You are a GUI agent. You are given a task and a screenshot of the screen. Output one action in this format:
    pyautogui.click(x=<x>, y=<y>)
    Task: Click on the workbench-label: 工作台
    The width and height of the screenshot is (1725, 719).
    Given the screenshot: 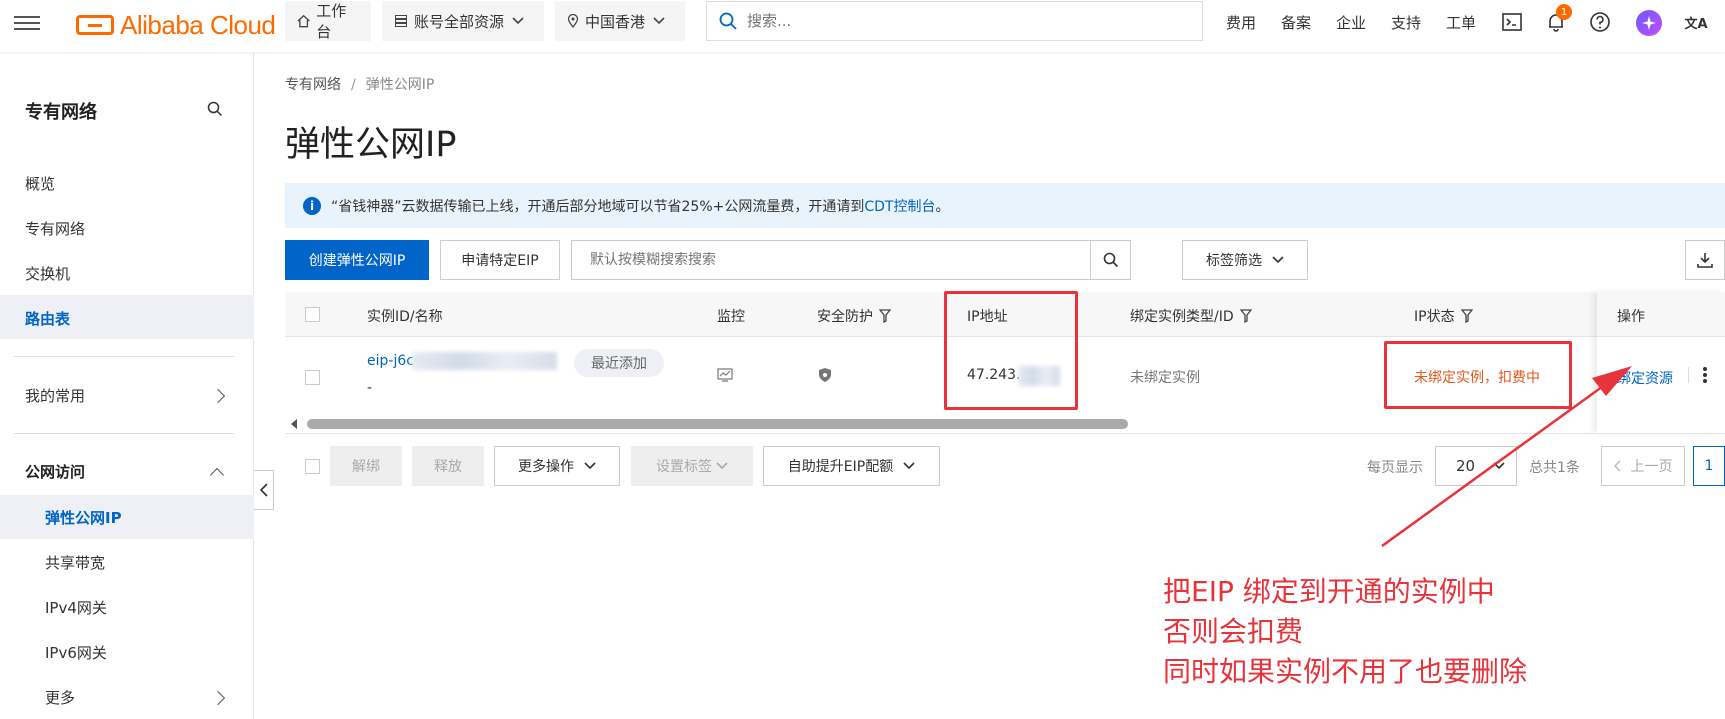 What is the action you would take?
    pyautogui.click(x=331, y=21)
    